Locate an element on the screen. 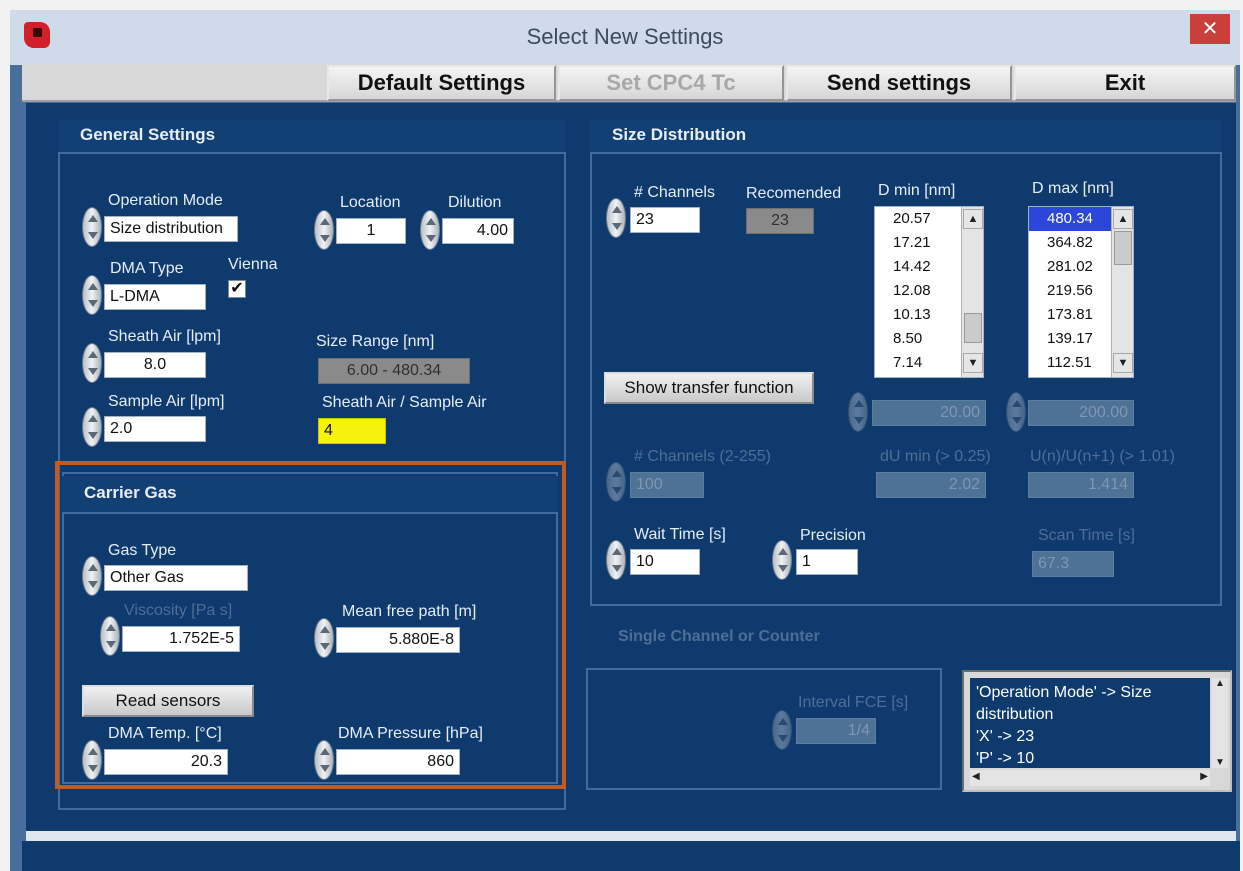 This screenshot has height=871, width=1243. operation-mode-spinner is located at coordinates (92, 227).